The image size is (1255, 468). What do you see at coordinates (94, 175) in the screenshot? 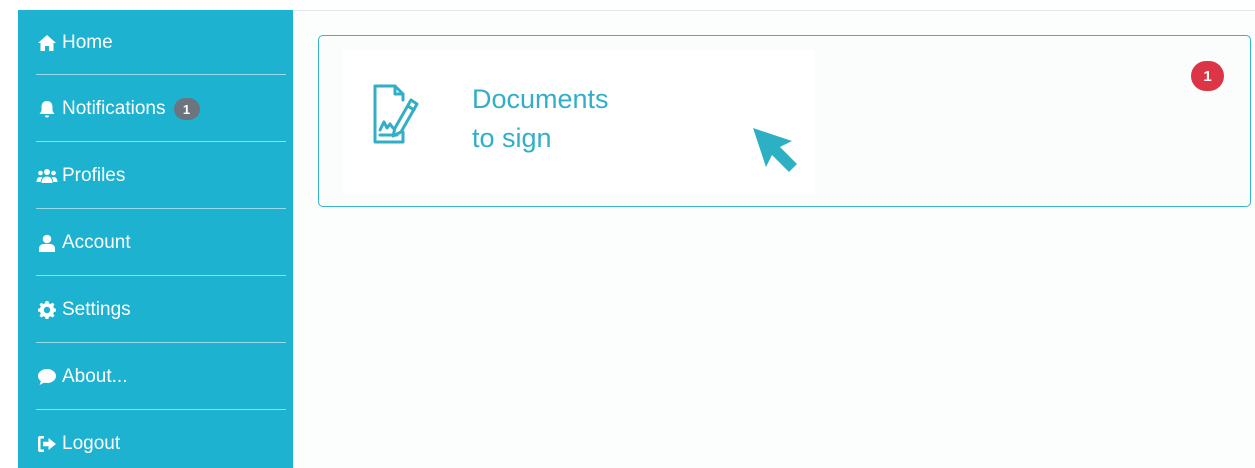
I see `sidebar-item-label: Profiles` at bounding box center [94, 175].